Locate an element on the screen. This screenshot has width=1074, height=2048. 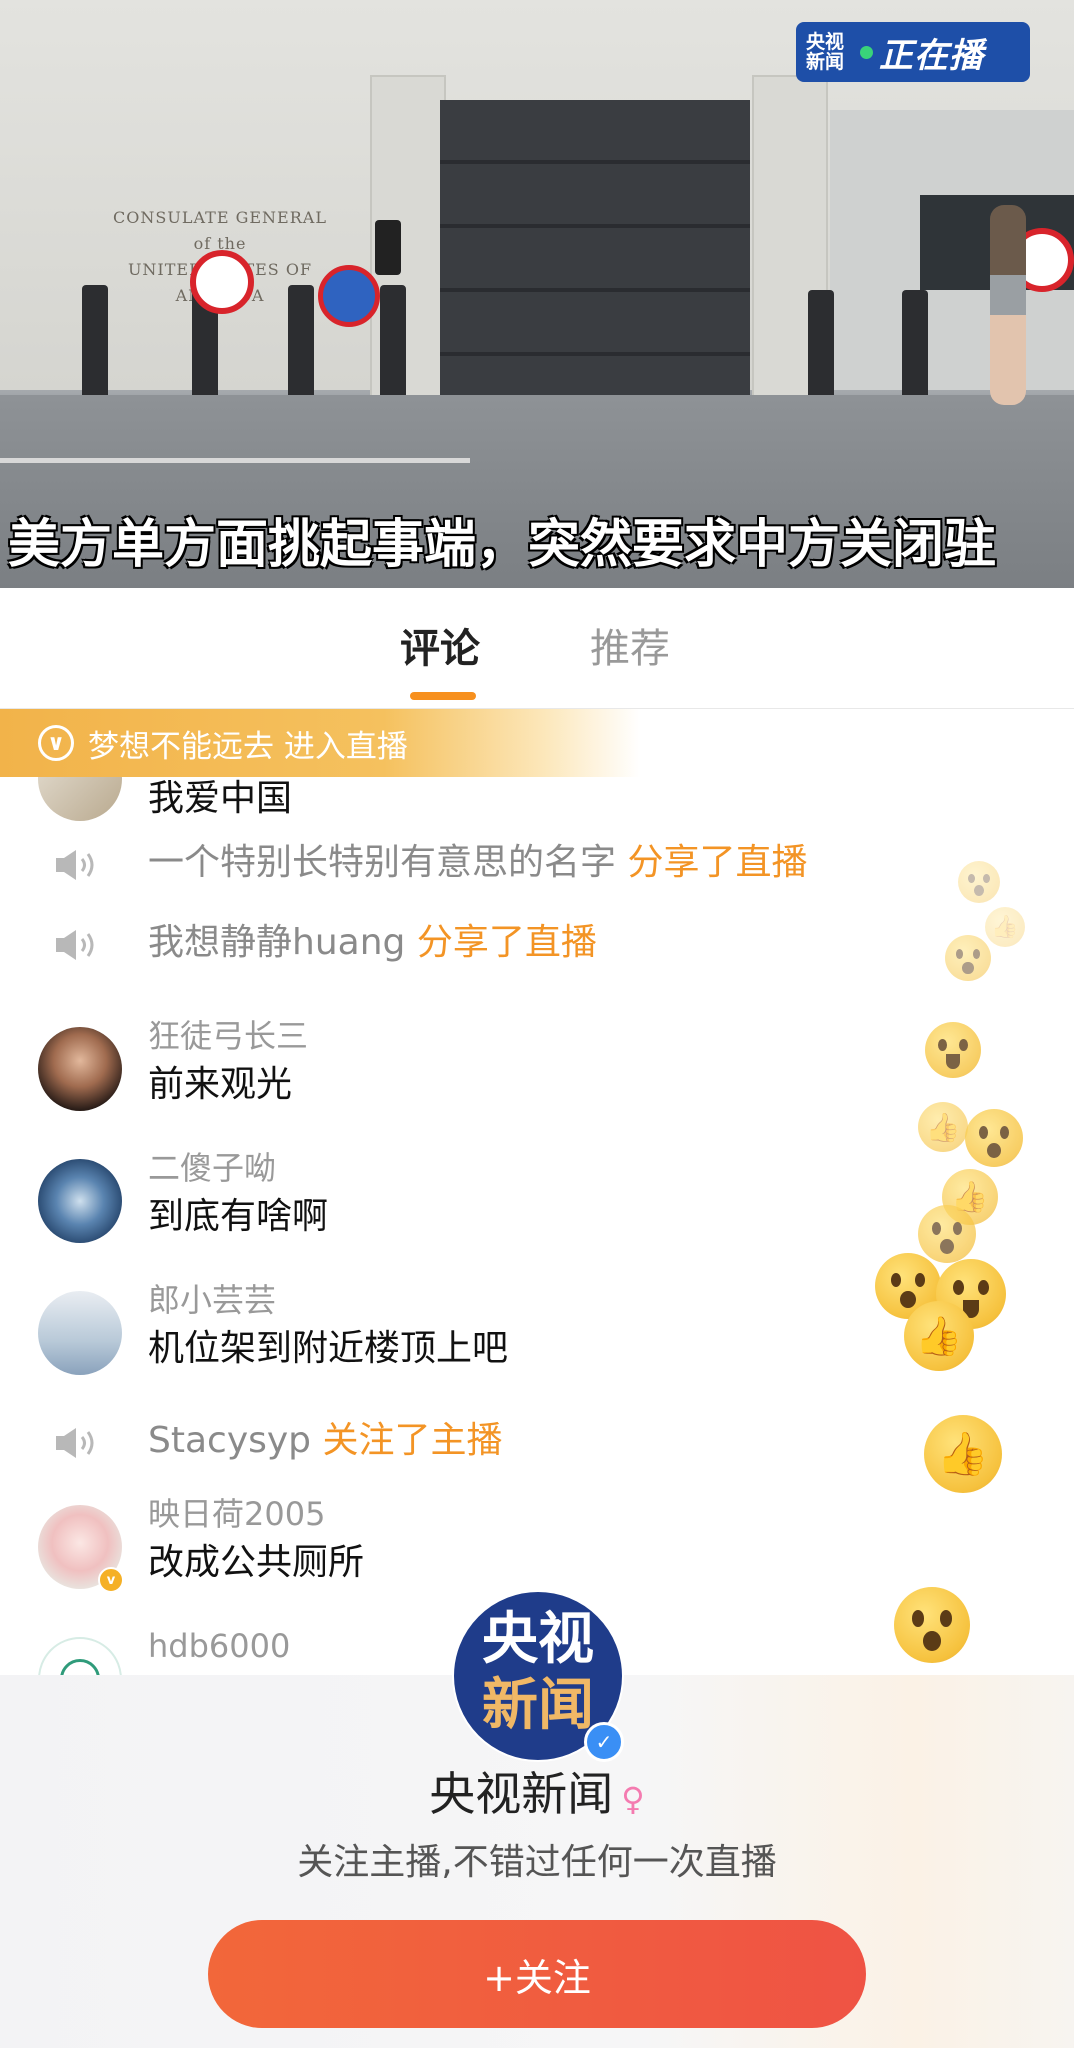
comment-username: 二傻子呦 is located at coordinates (212, 1168).